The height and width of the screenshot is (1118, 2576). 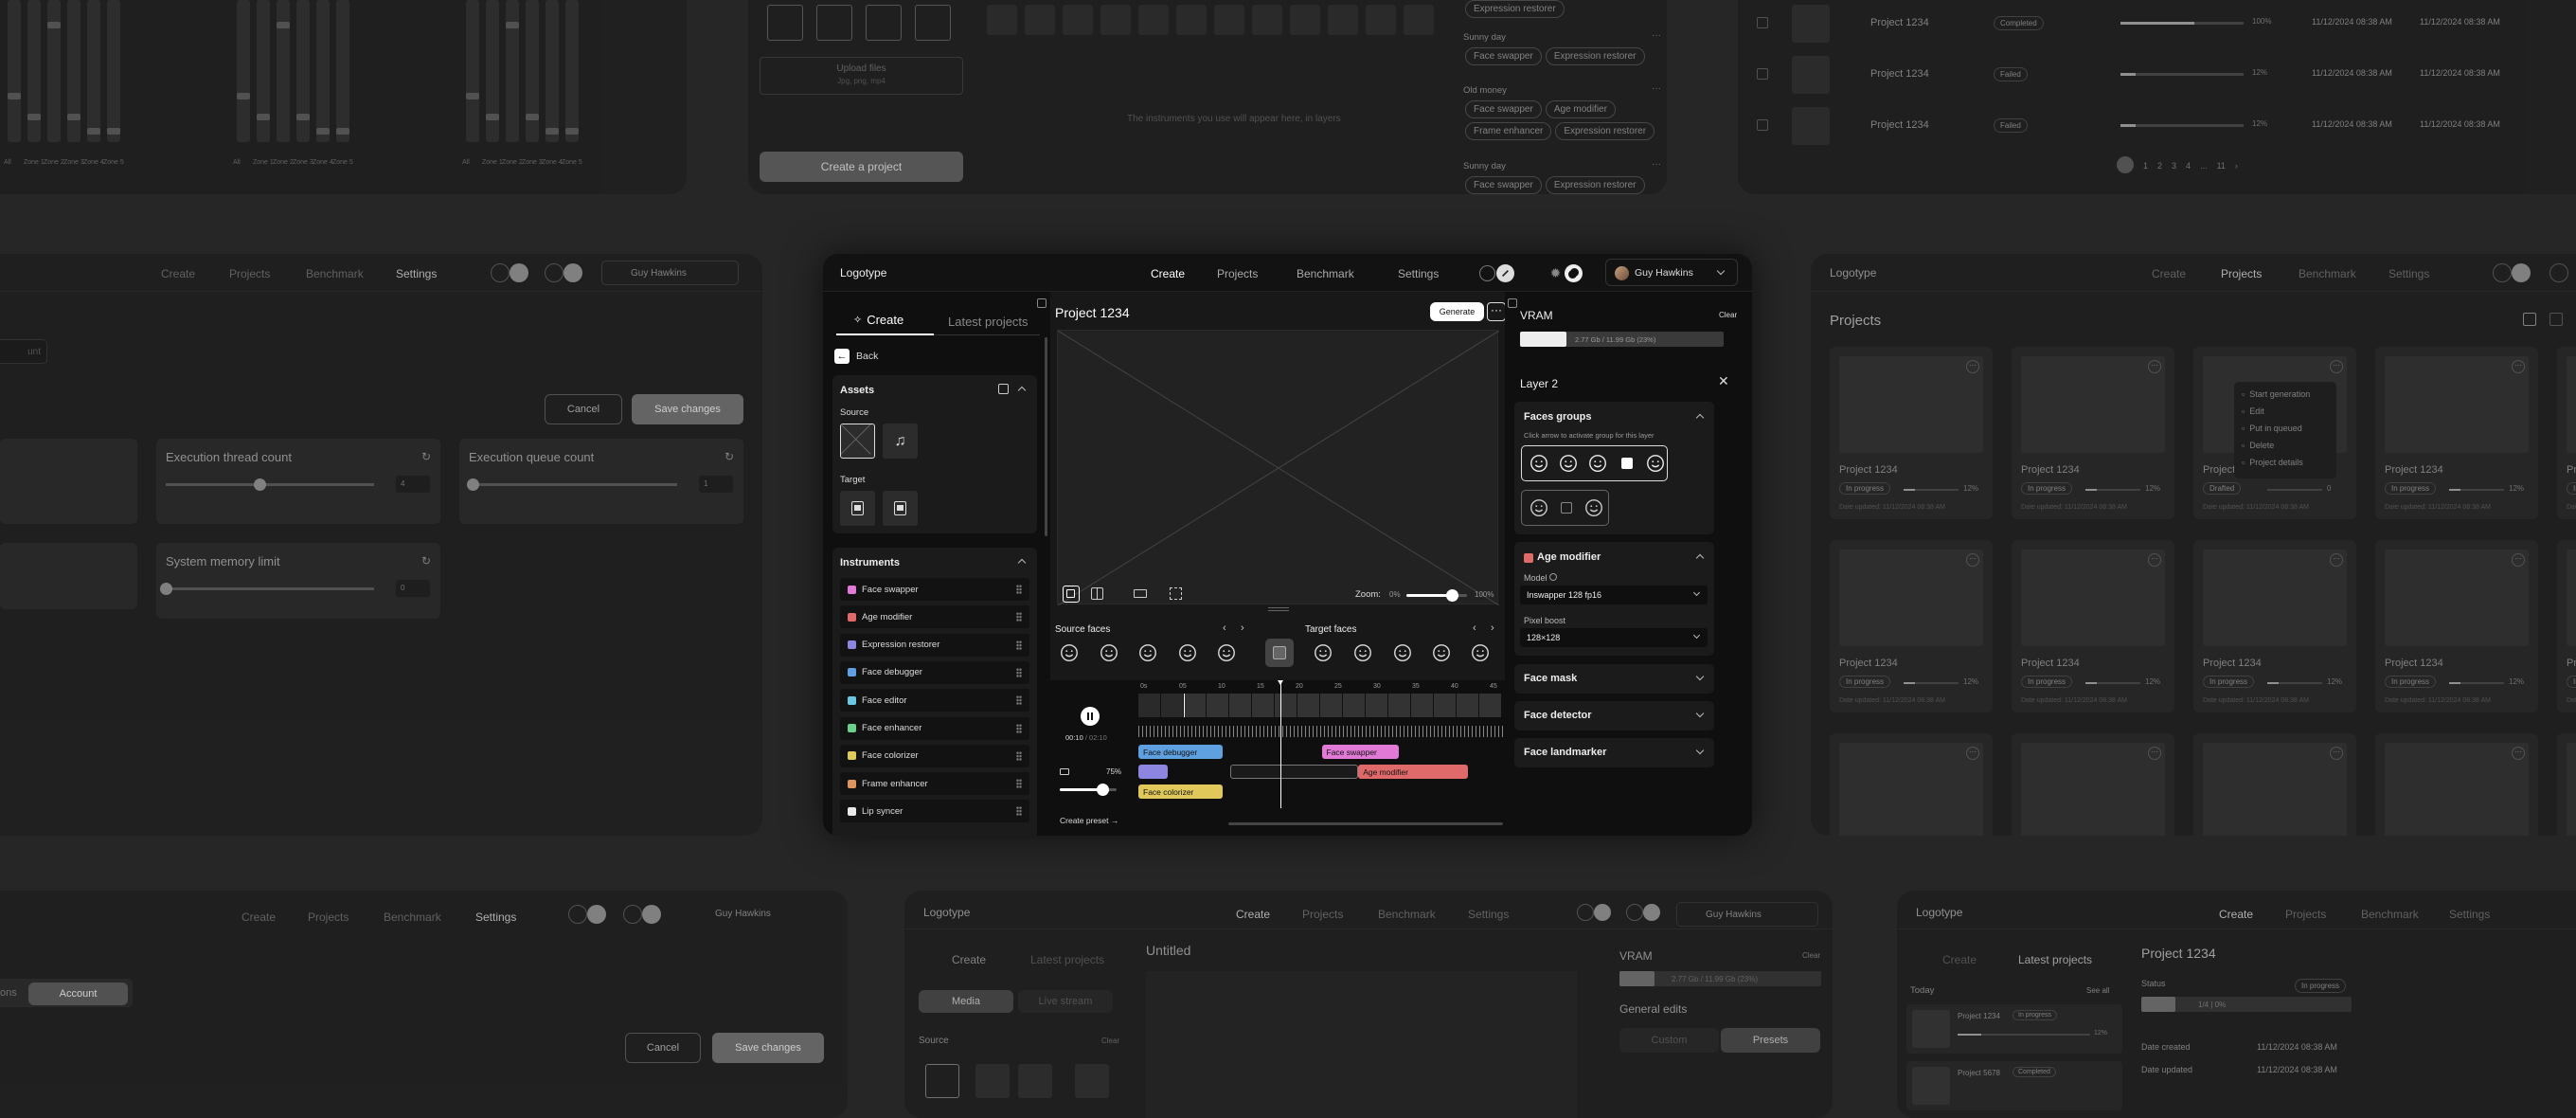 I want to click on timeline-clip: Face debugger, so click(x=1180, y=752).